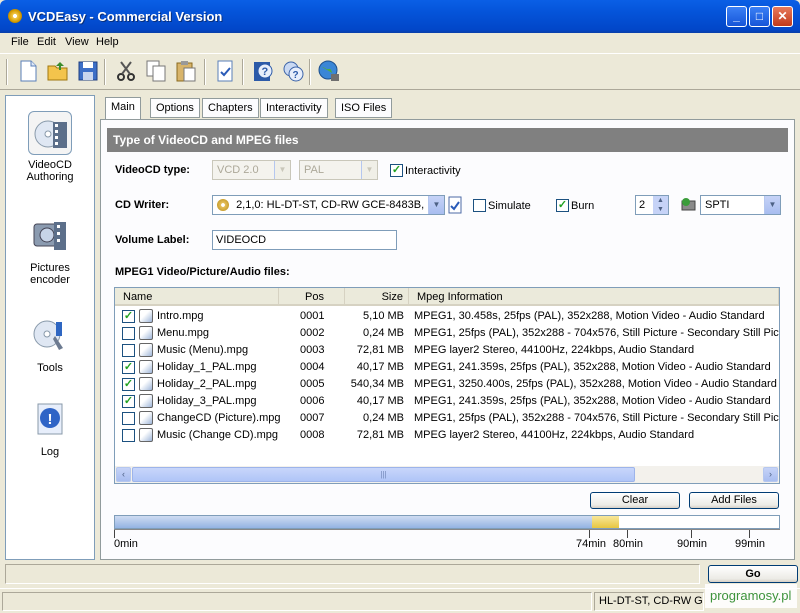 The image size is (800, 613). I want to click on tab-interactivity: Interactivity, so click(294, 108).